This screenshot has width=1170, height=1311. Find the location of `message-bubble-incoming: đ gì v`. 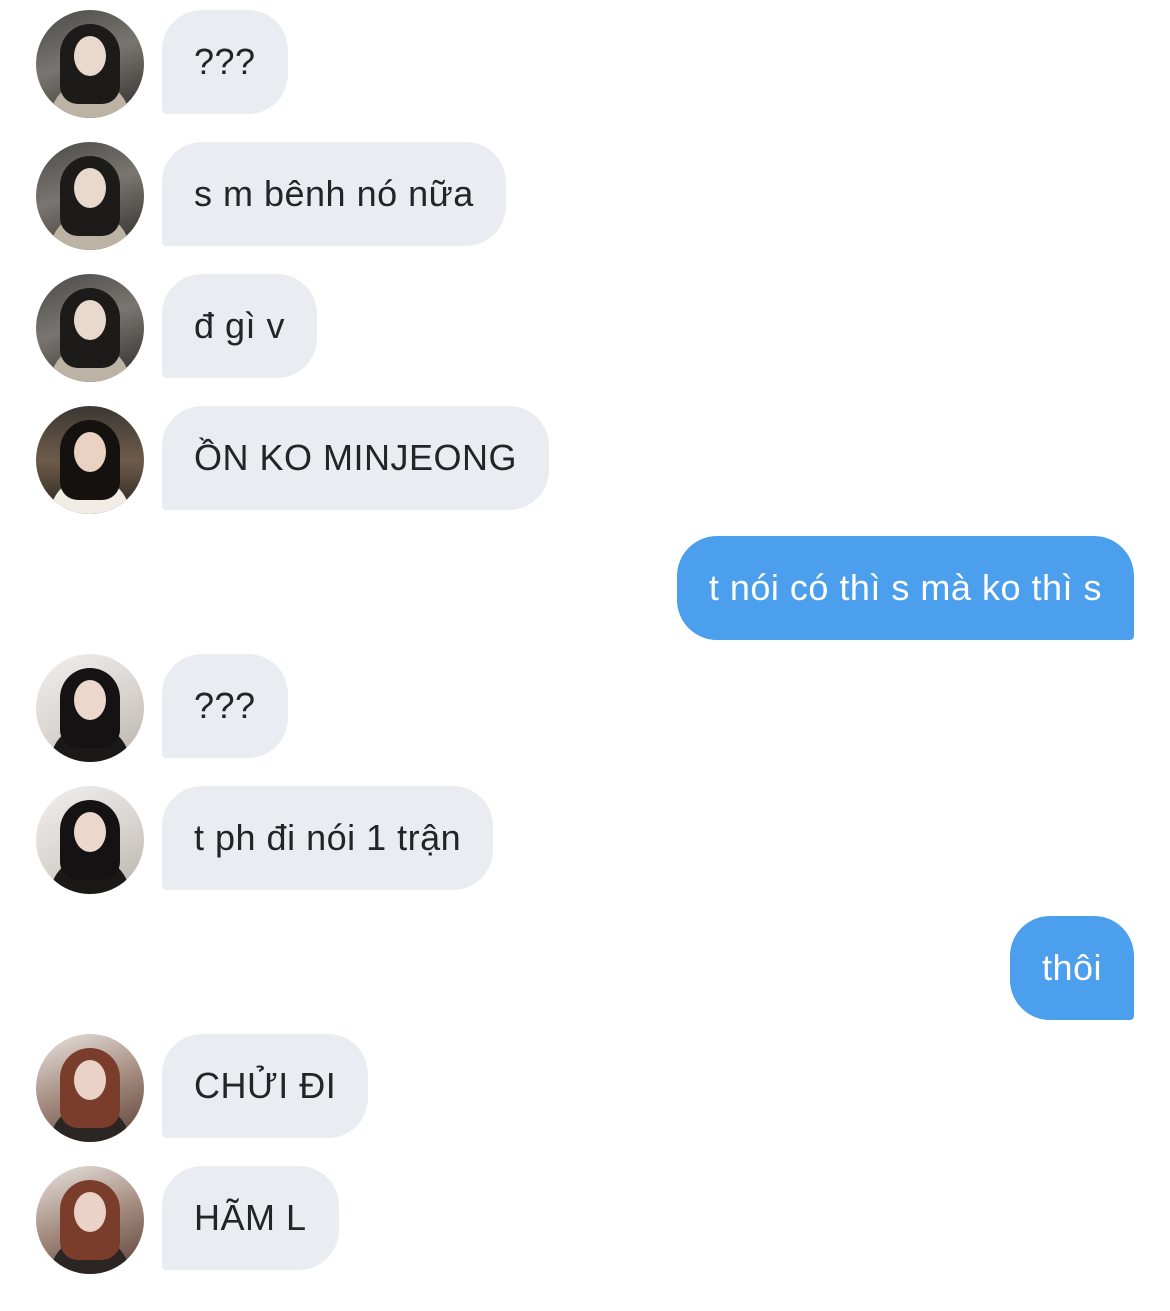

message-bubble-incoming: đ gì v is located at coordinates (240, 326).